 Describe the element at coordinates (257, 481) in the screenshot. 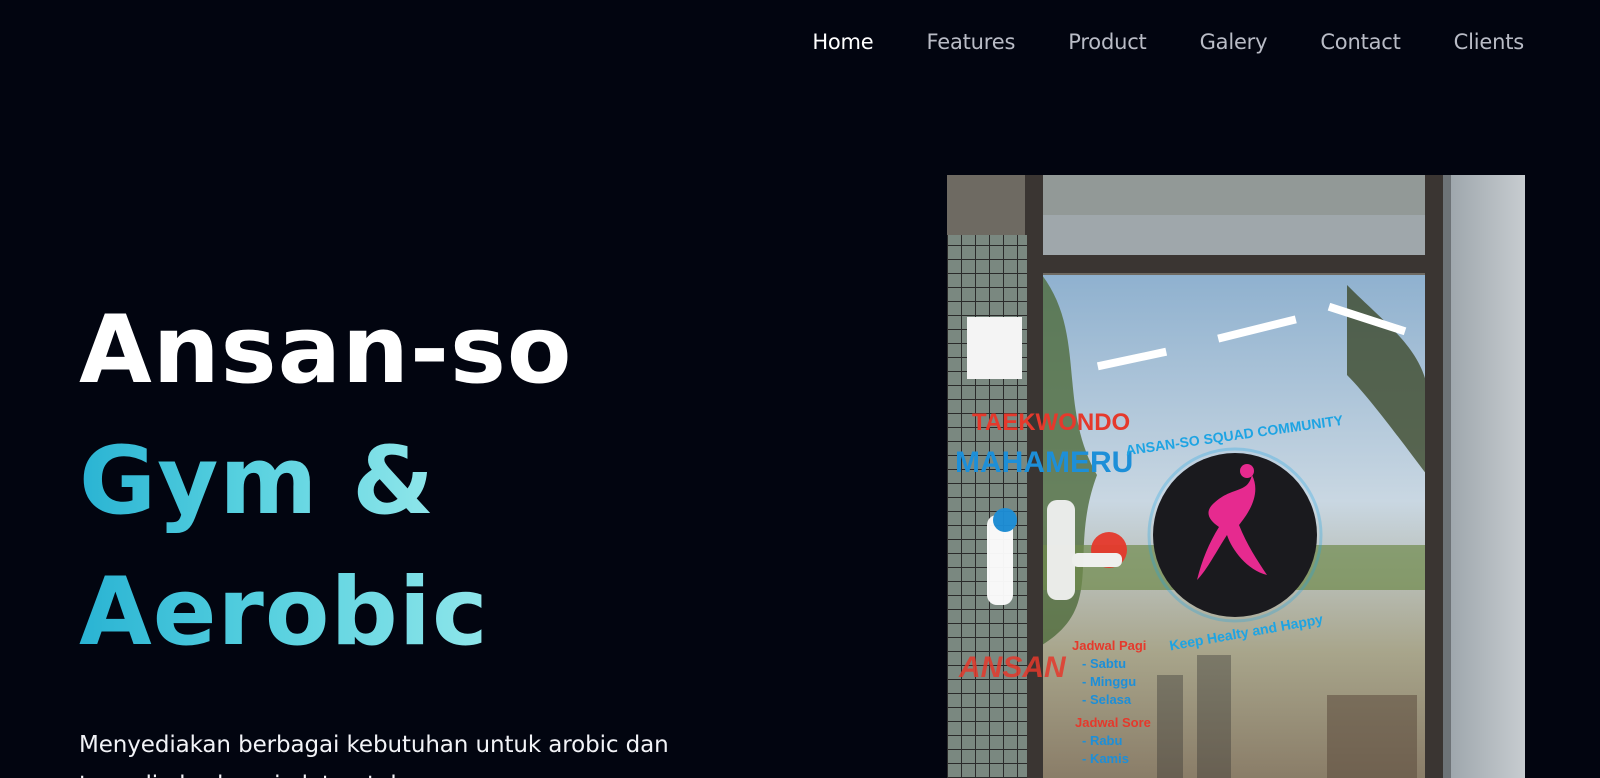

I see `hero-title-line-2: Gym &` at that location.